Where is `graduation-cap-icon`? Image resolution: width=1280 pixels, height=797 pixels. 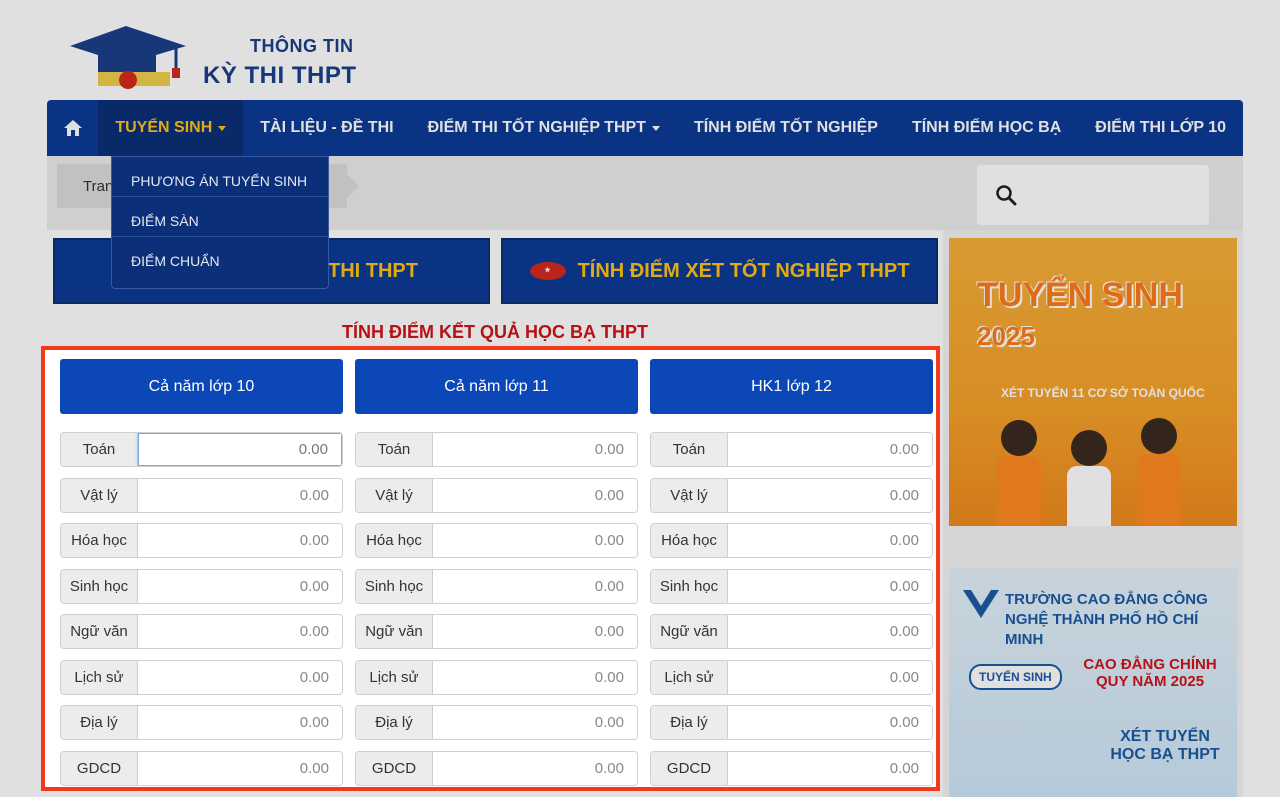 graduation-cap-icon is located at coordinates (128, 57).